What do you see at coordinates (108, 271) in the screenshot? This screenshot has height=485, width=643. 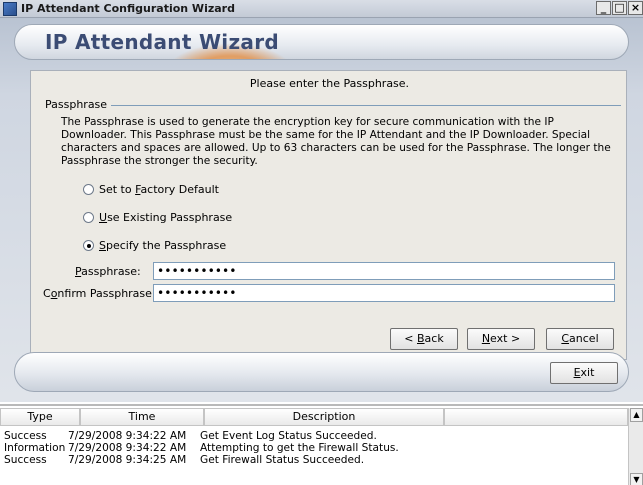 I see `passphrase-label: Passphrase:` at bounding box center [108, 271].